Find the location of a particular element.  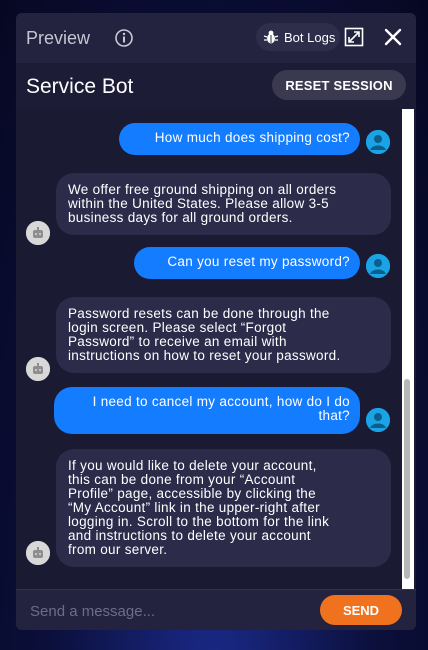

preview-bar: Preview Bot Logs is located at coordinates (216, 38).